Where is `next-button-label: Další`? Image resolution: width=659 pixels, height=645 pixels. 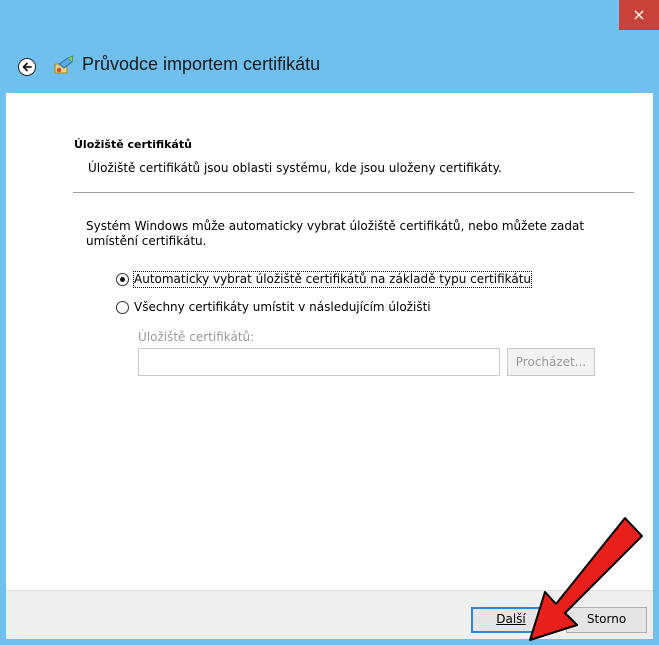
next-button-label: Další is located at coordinates (511, 619).